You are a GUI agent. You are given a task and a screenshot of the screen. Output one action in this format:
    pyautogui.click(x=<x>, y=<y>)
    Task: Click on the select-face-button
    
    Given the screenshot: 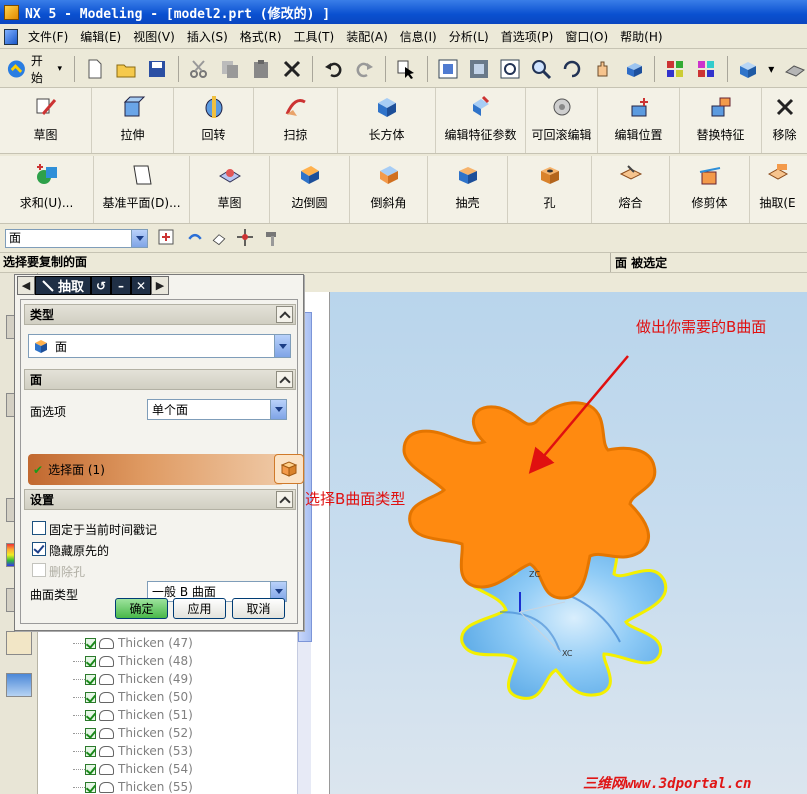 What is the action you would take?
    pyautogui.click(x=289, y=469)
    